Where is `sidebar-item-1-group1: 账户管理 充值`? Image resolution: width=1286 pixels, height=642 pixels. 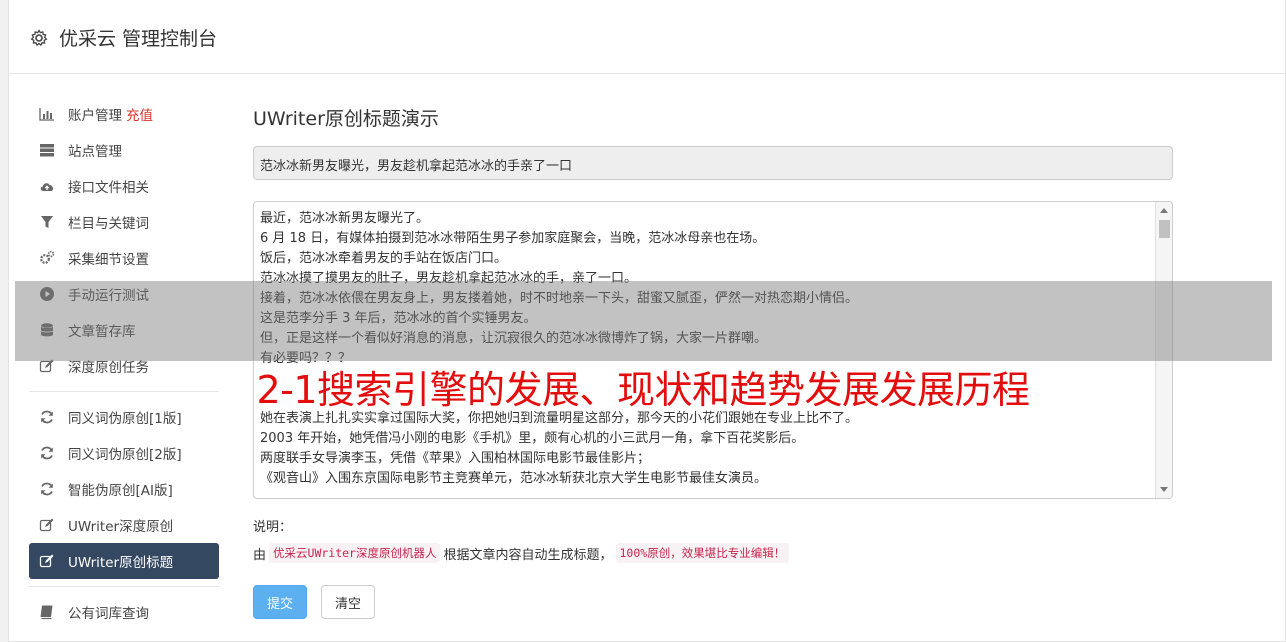 sidebar-item-1-group1: 账户管理 充值 is located at coordinates (124, 114).